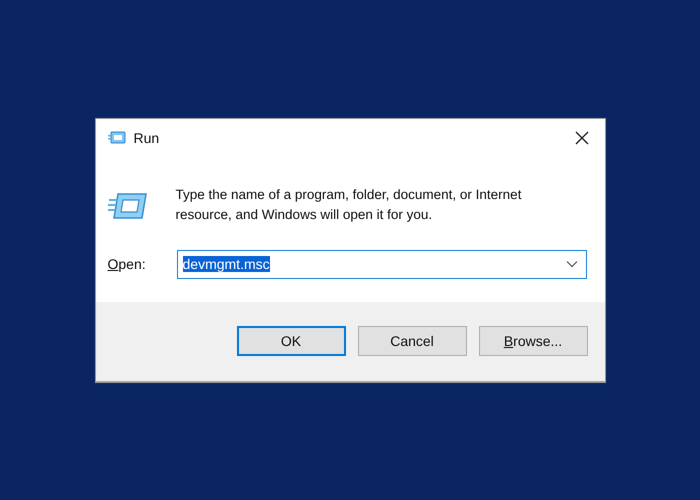  I want to click on cancel-button: Cancel, so click(412, 341).